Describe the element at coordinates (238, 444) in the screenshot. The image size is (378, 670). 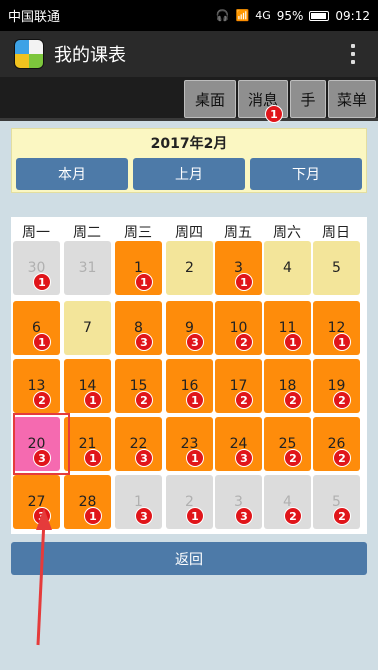
I see `calendar-day-cell: 24 3` at that location.